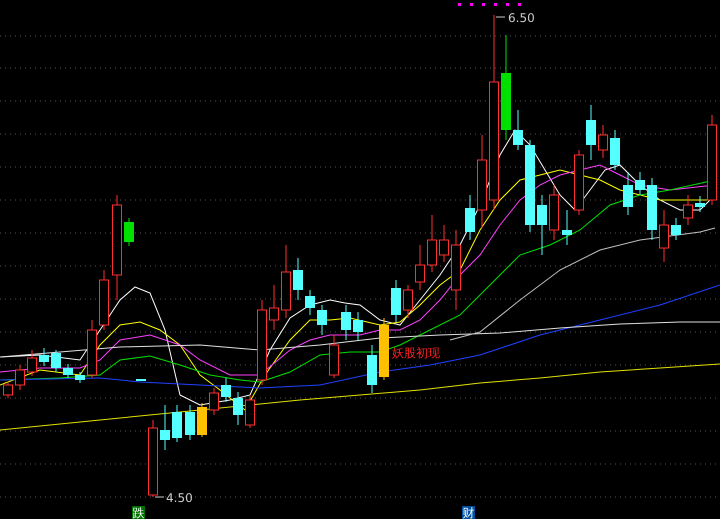 Image resolution: width=720 pixels, height=519 pixels. I want to click on low-price-label: 4.50, so click(179, 498).